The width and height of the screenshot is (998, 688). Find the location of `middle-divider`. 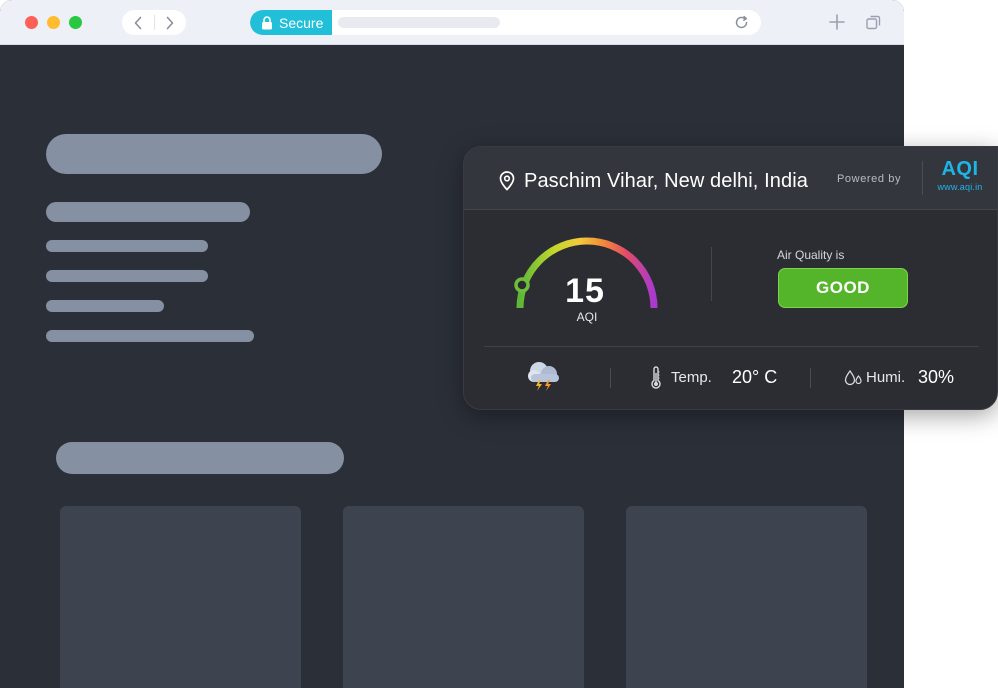

middle-divider is located at coordinates (711, 274).